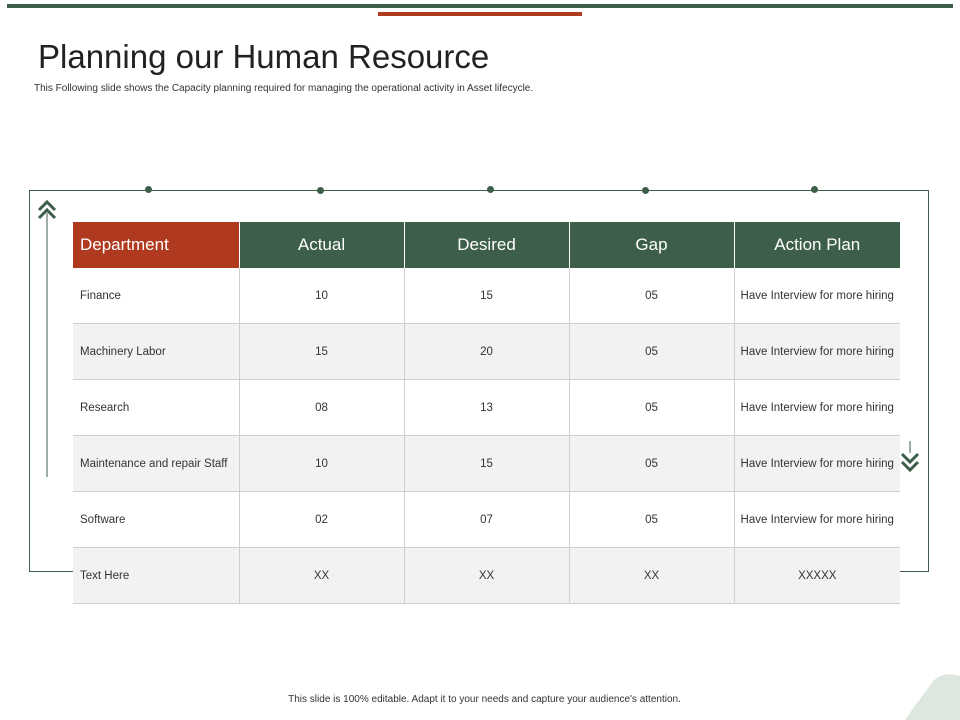 Image resolution: width=960 pixels, height=720 pixels. Describe the element at coordinates (322, 351) in the screenshot. I see `cell-actual: 15` at that location.